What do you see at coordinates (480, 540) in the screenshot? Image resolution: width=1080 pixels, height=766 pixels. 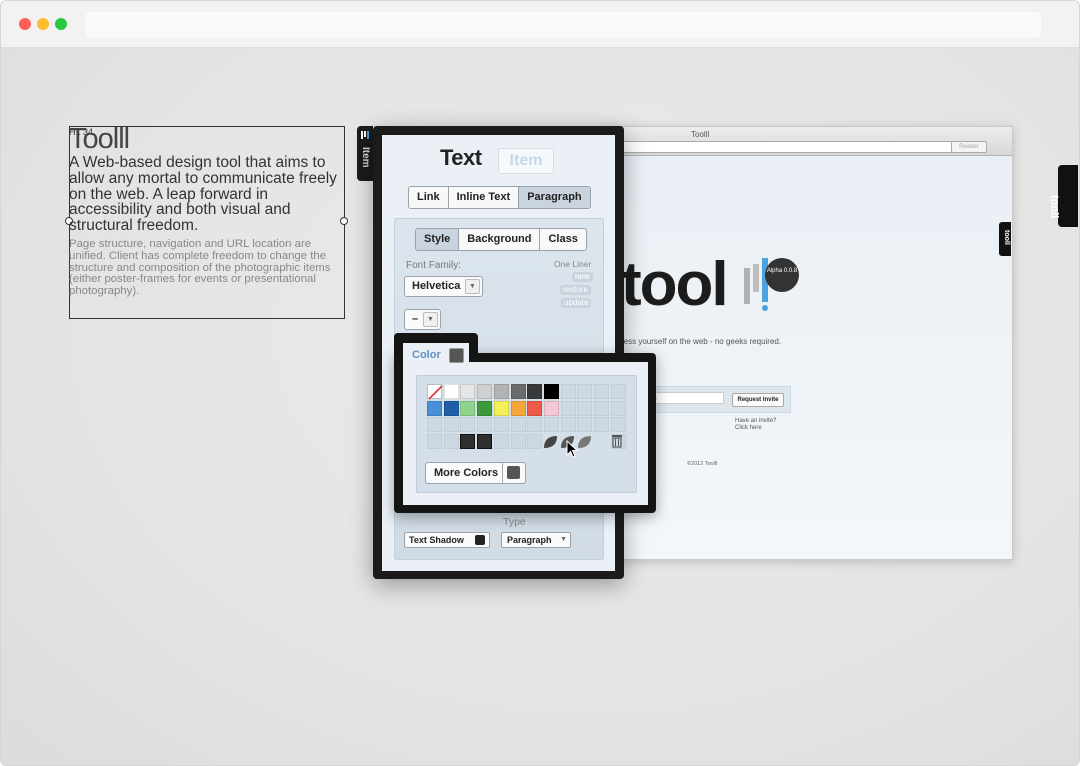 I see `shadow-preview-icon` at bounding box center [480, 540].